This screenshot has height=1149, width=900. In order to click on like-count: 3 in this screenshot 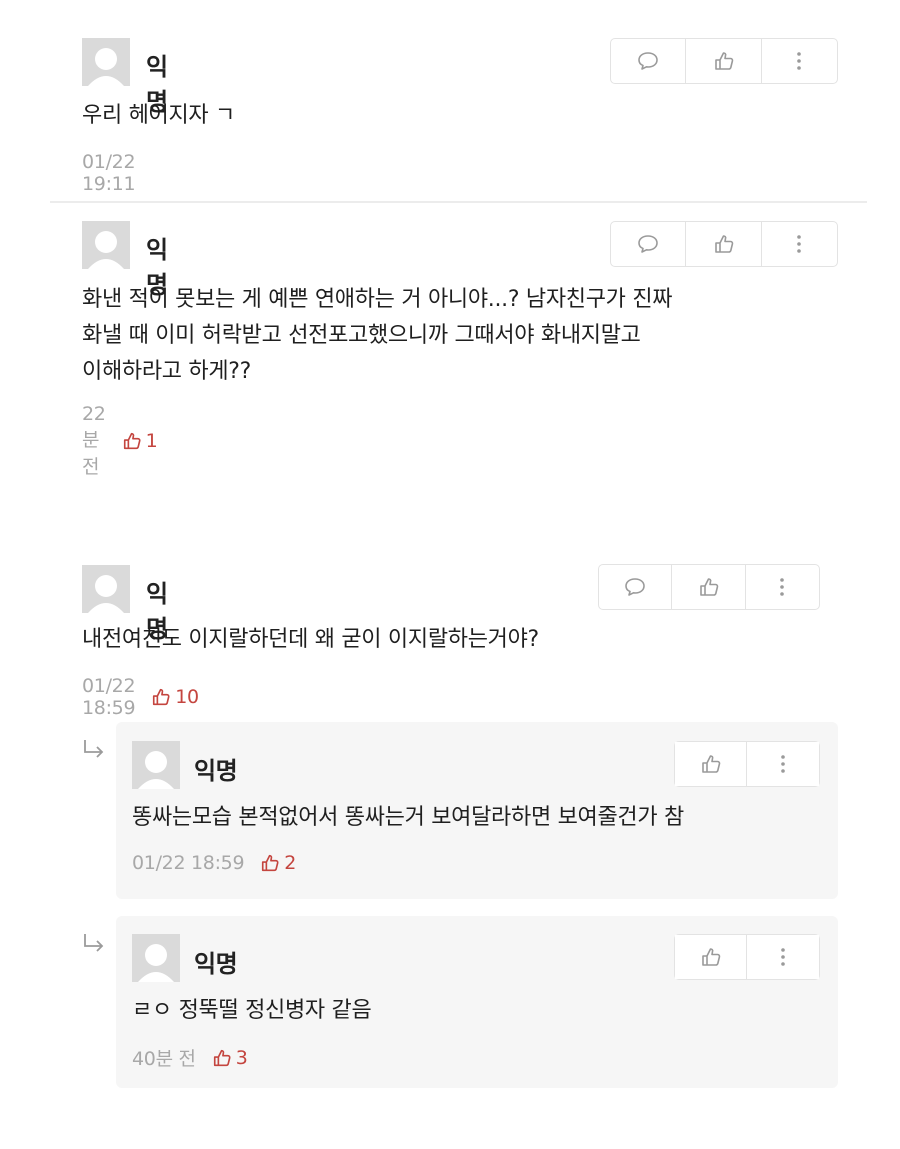, I will do `click(230, 1058)`.